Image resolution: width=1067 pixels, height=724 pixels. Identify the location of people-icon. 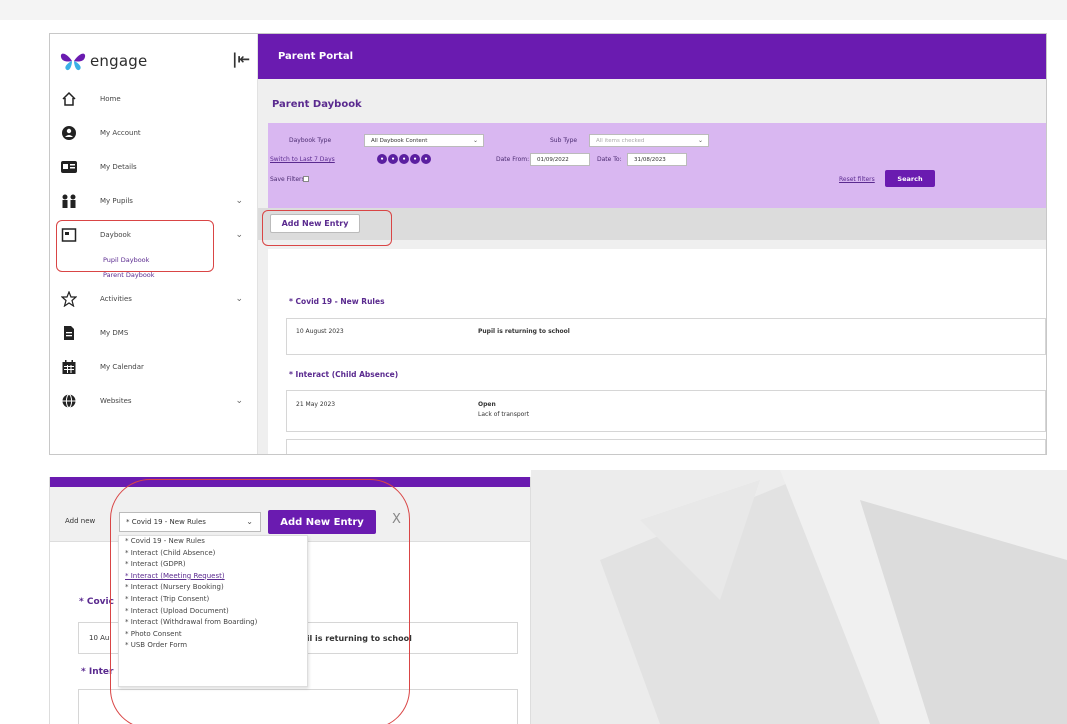
(69, 201).